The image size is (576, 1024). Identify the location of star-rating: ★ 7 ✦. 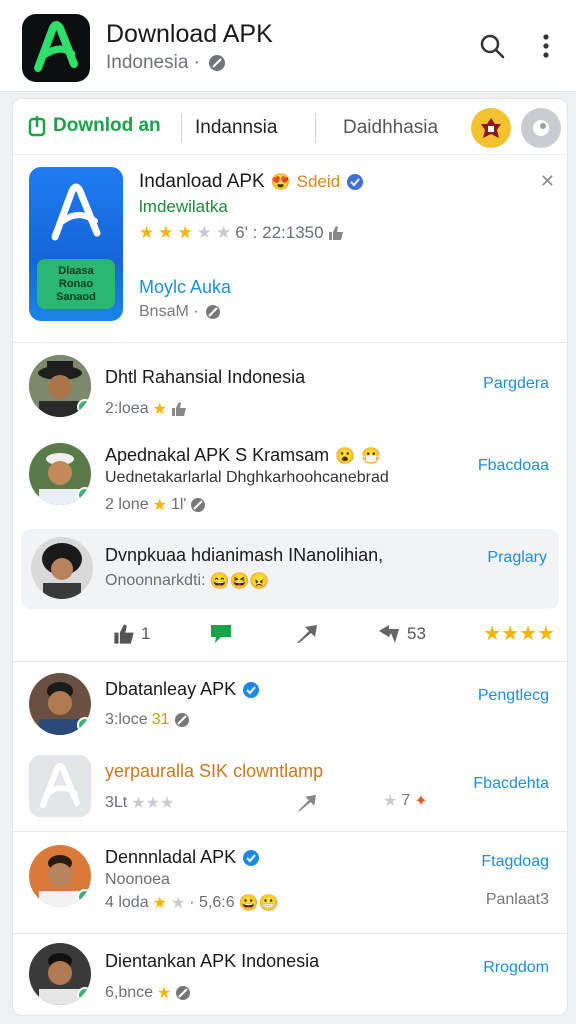
(405, 801).